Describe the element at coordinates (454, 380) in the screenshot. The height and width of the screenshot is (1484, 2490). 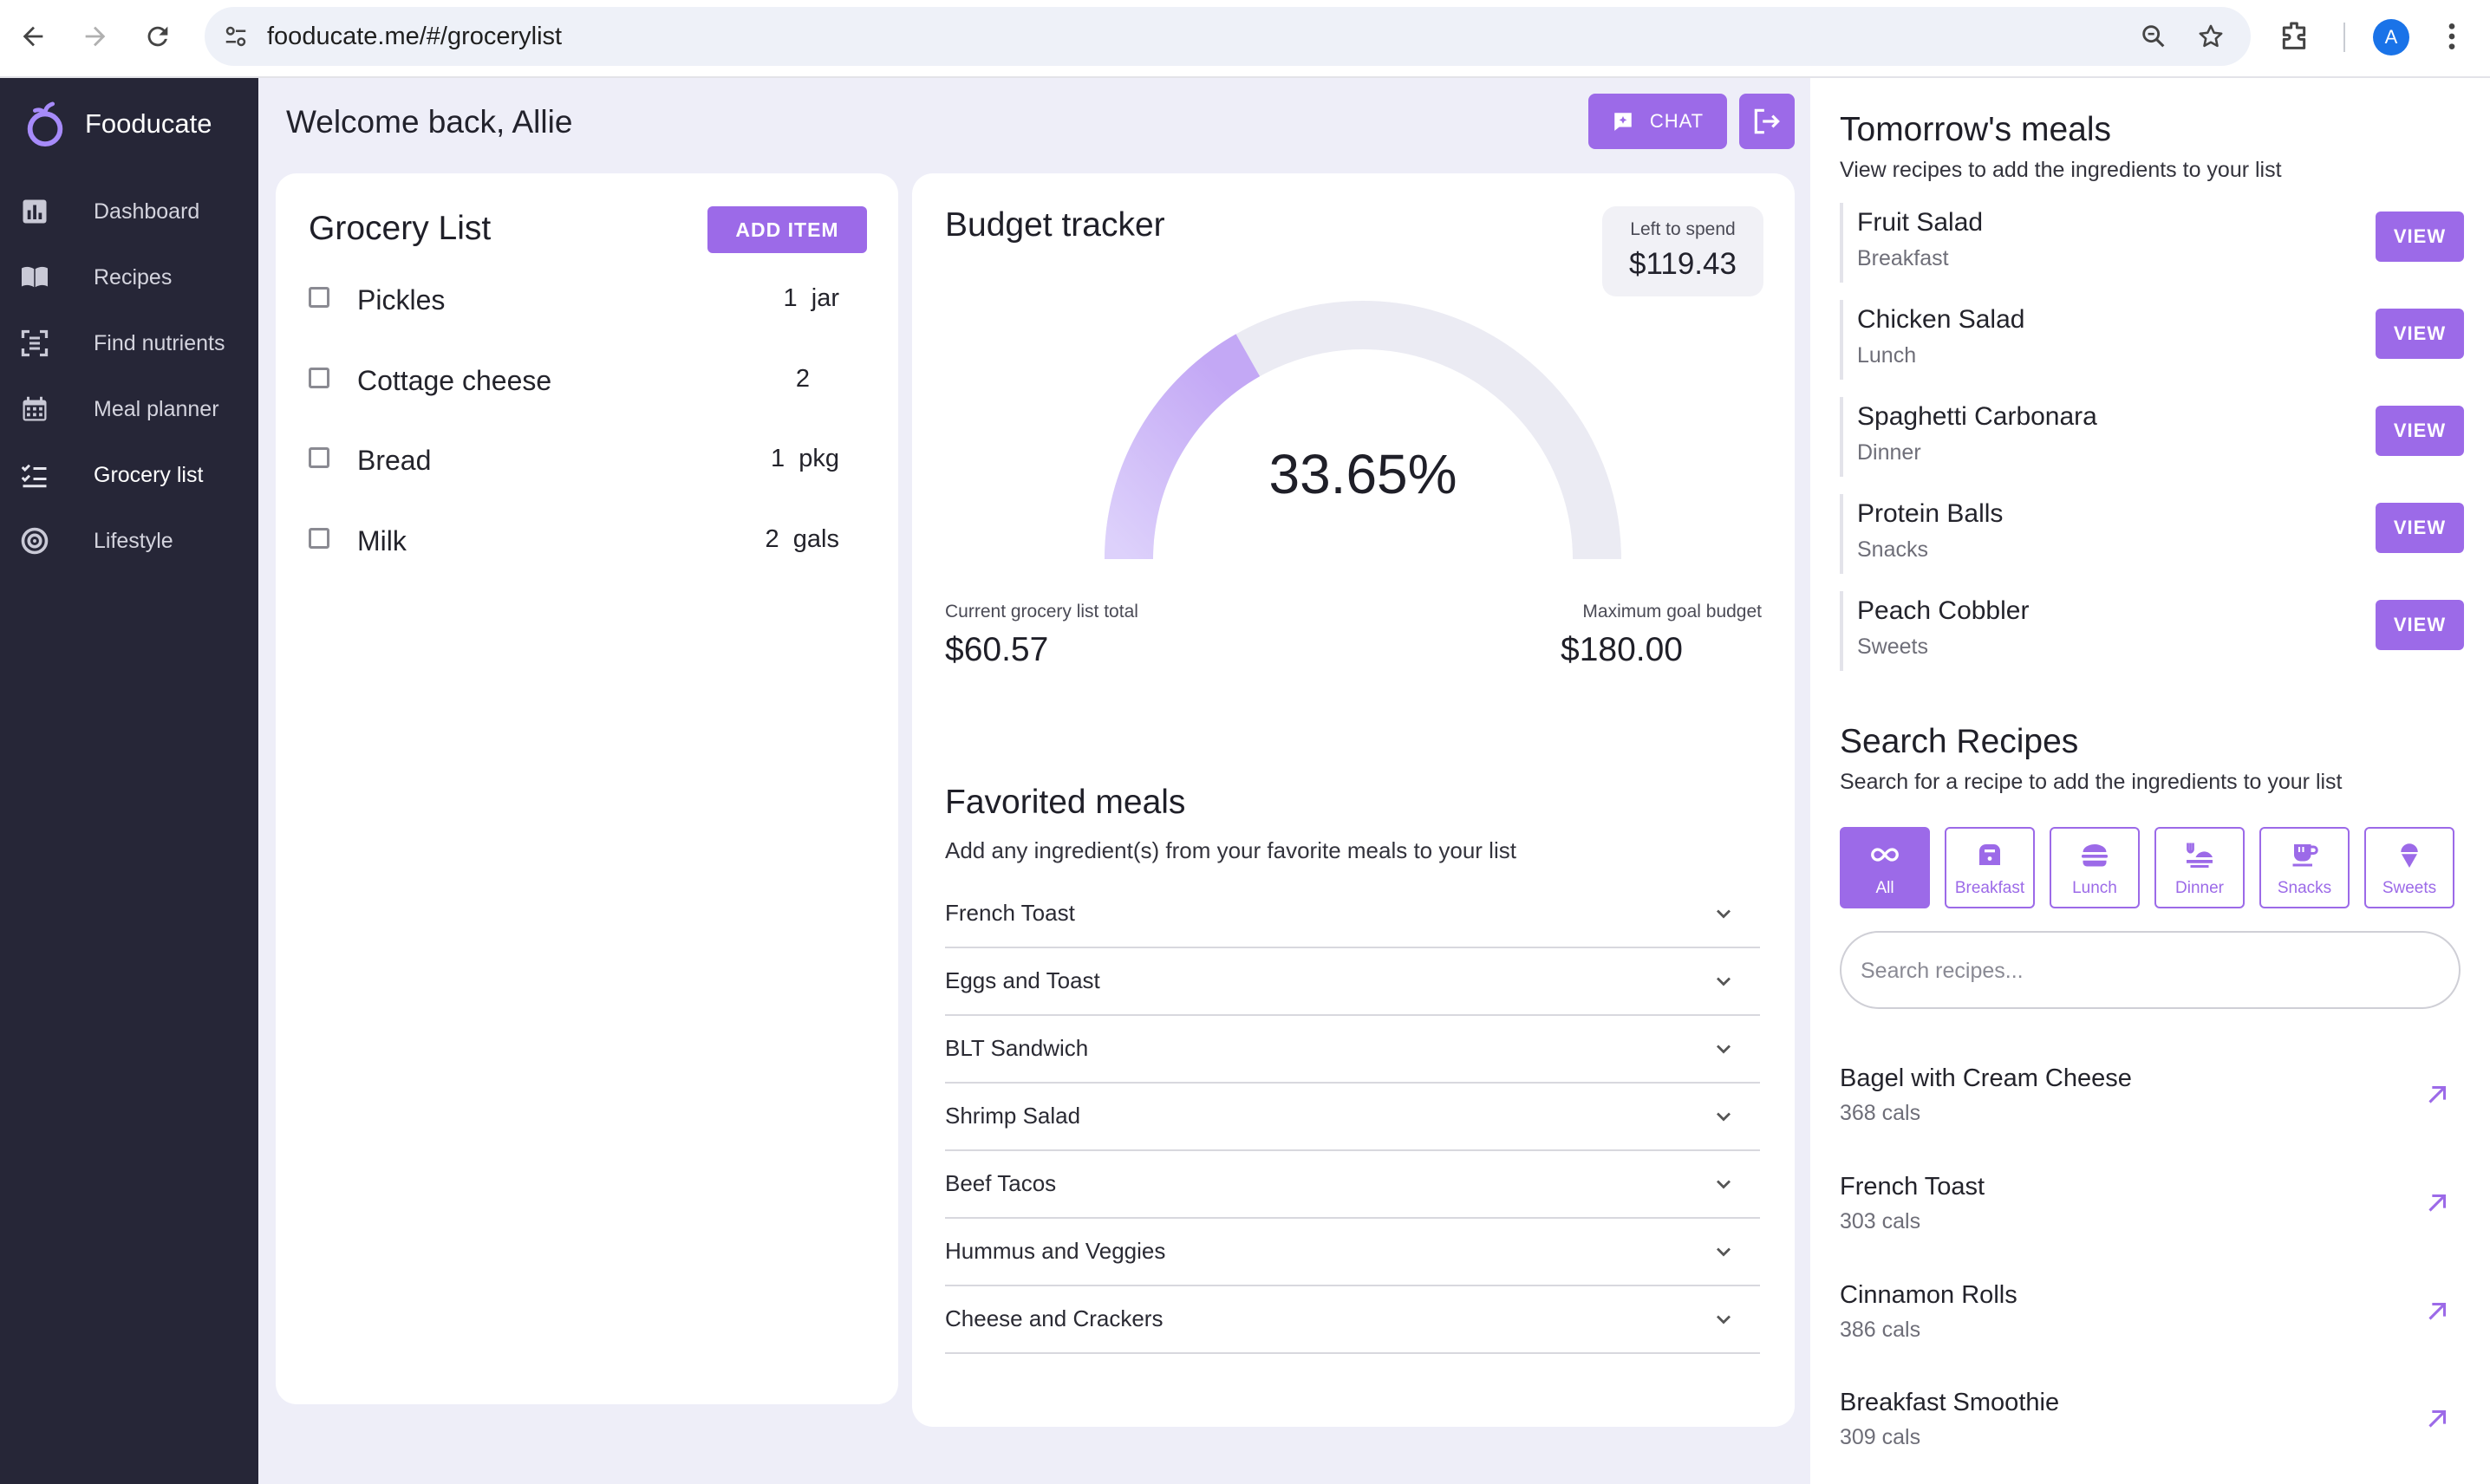
I see `grocery-item-name: Cottage cheese` at that location.